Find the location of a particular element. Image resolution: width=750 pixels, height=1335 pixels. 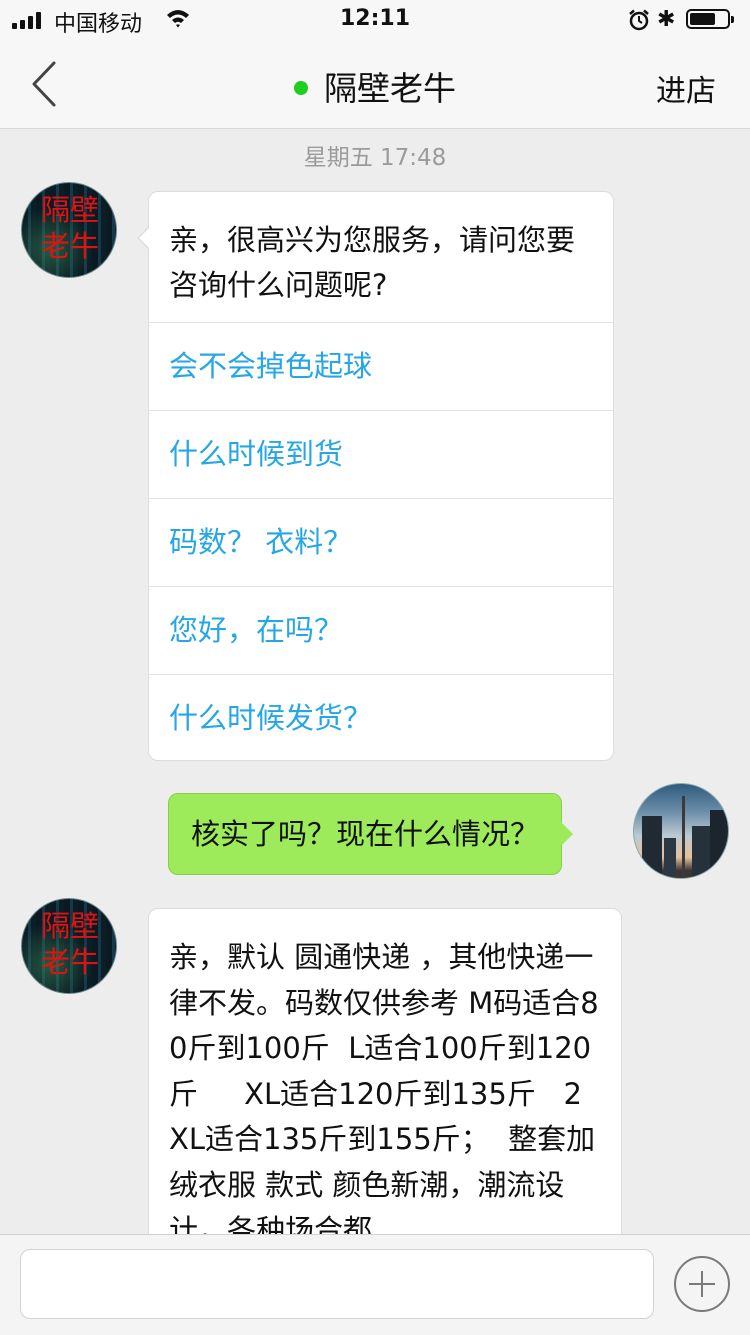

online-status-icon is located at coordinates (301, 87).